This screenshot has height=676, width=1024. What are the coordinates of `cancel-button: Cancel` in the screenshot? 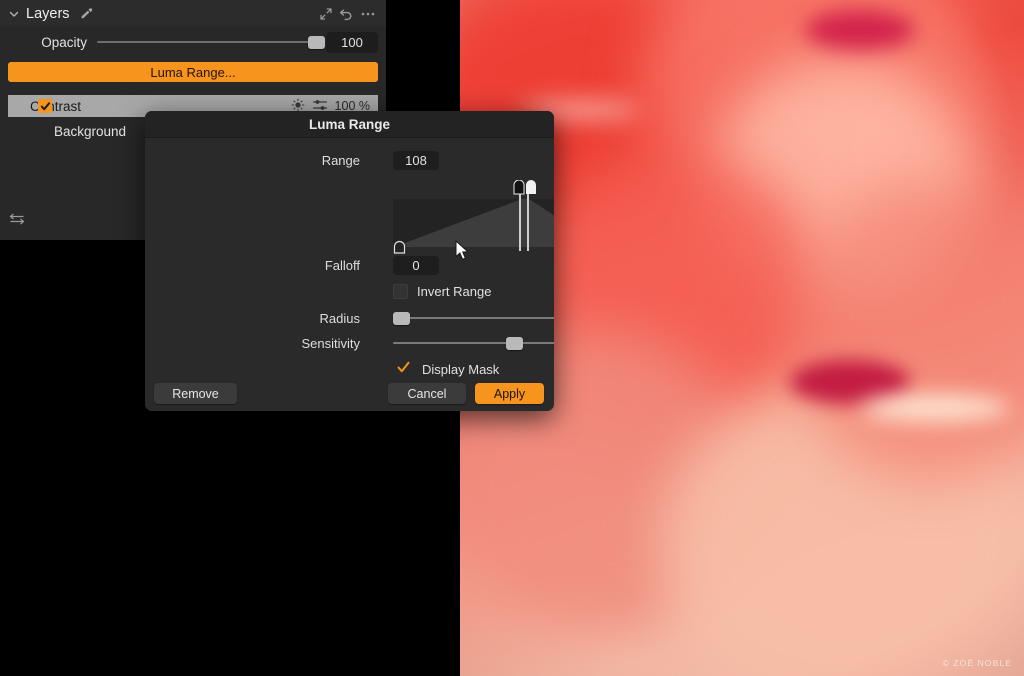 It's located at (427, 393).